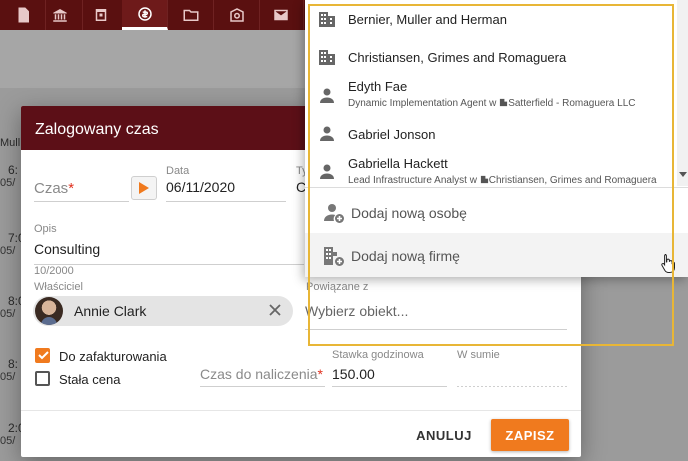 The image size is (688, 461). I want to click on close-icon, so click(275, 310).